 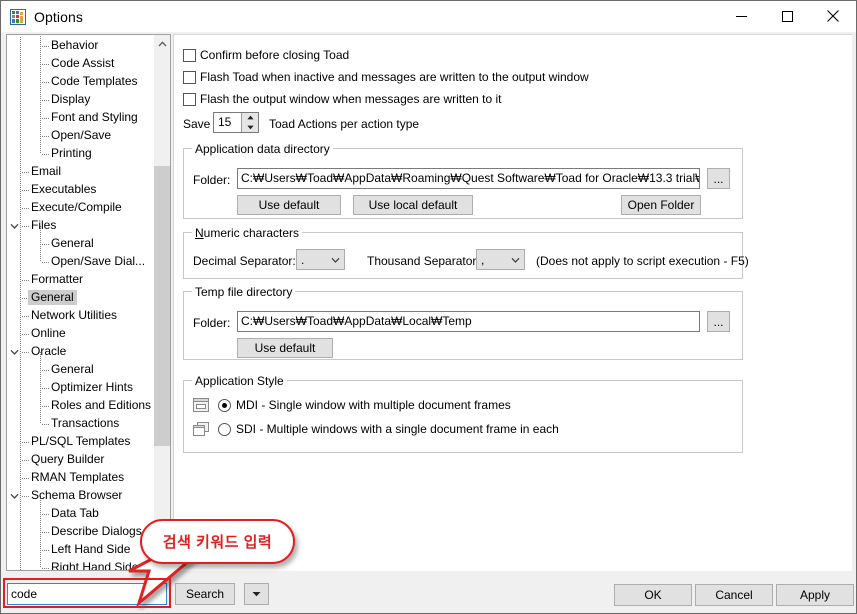 What do you see at coordinates (72, 243) in the screenshot?
I see `tree-item-label: General` at bounding box center [72, 243].